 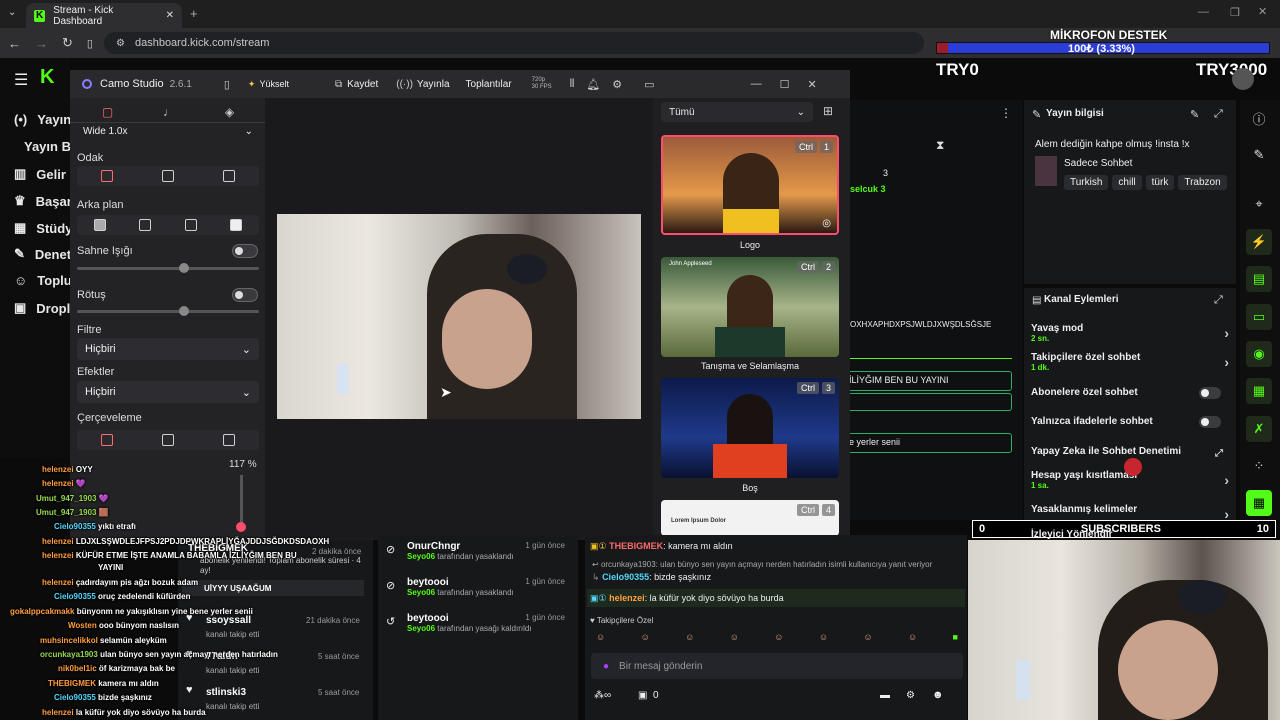 What do you see at coordinates (606, 666) in the screenshot?
I see `microphone-icon: ●` at bounding box center [606, 666].